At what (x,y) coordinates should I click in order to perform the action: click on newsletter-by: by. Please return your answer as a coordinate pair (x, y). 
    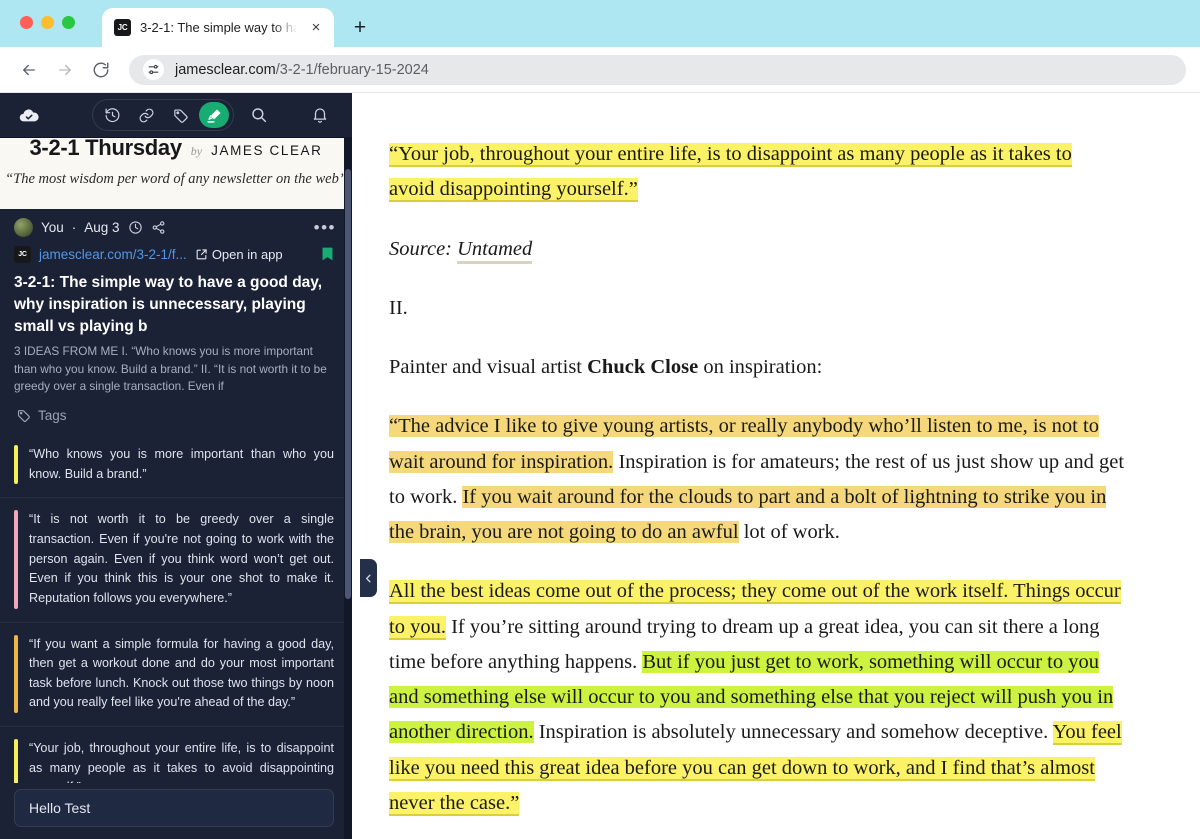
    Looking at the image, I should click on (196, 151).